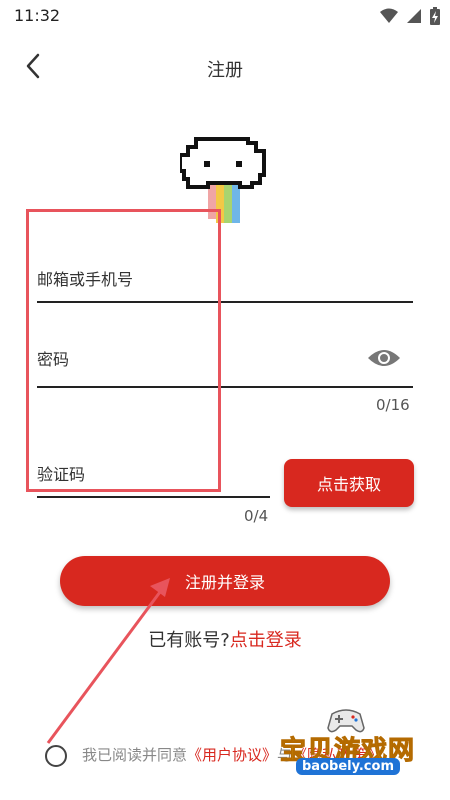 The width and height of the screenshot is (450, 800). What do you see at coordinates (414, 16) in the screenshot?
I see `signal-icon` at bounding box center [414, 16].